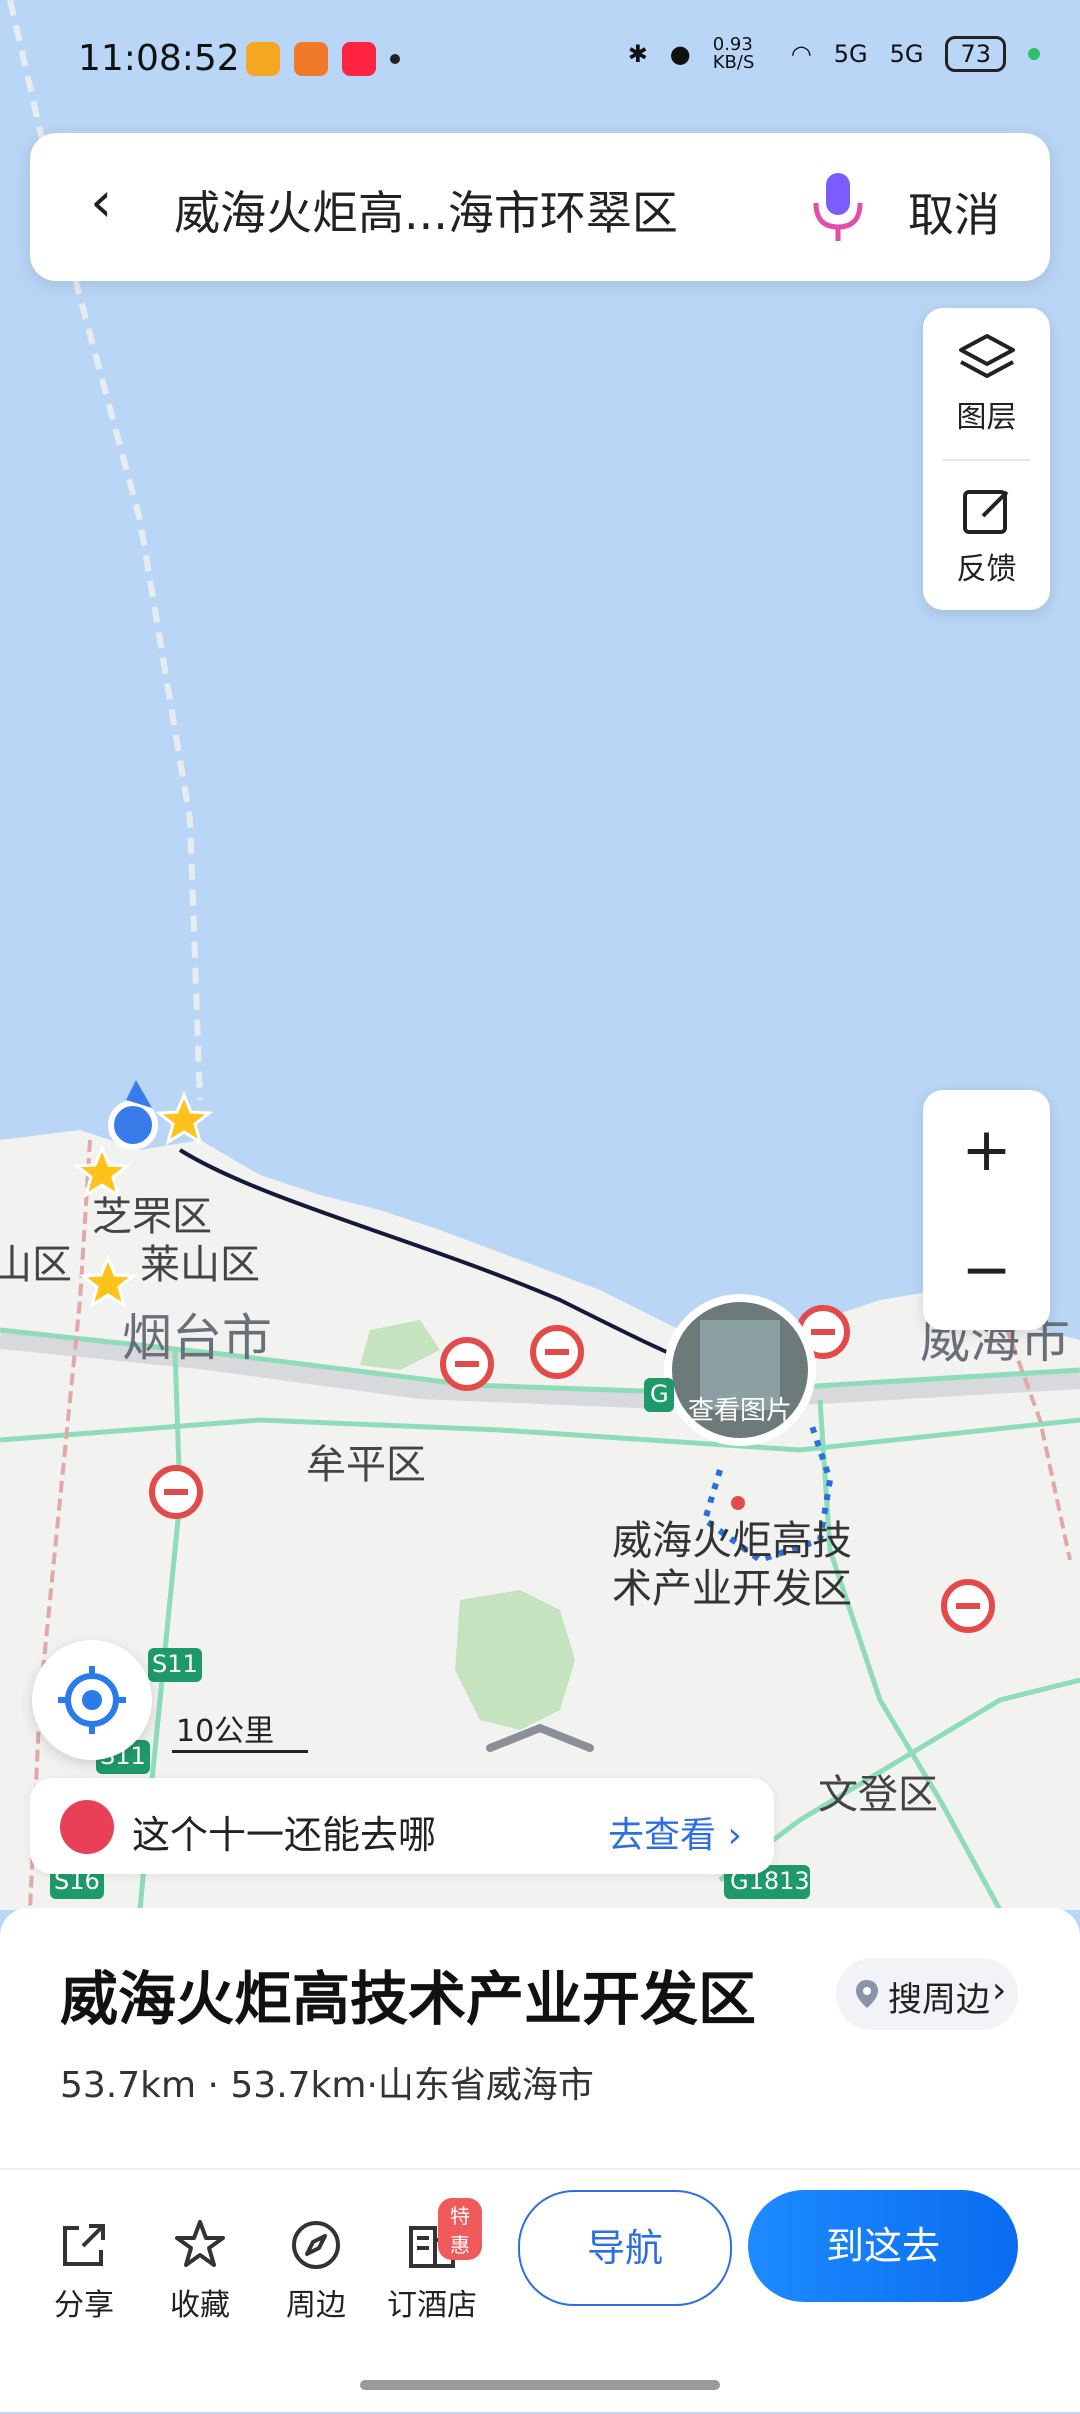  Describe the element at coordinates (986, 417) in the screenshot. I see `layers-label: 图层` at that location.